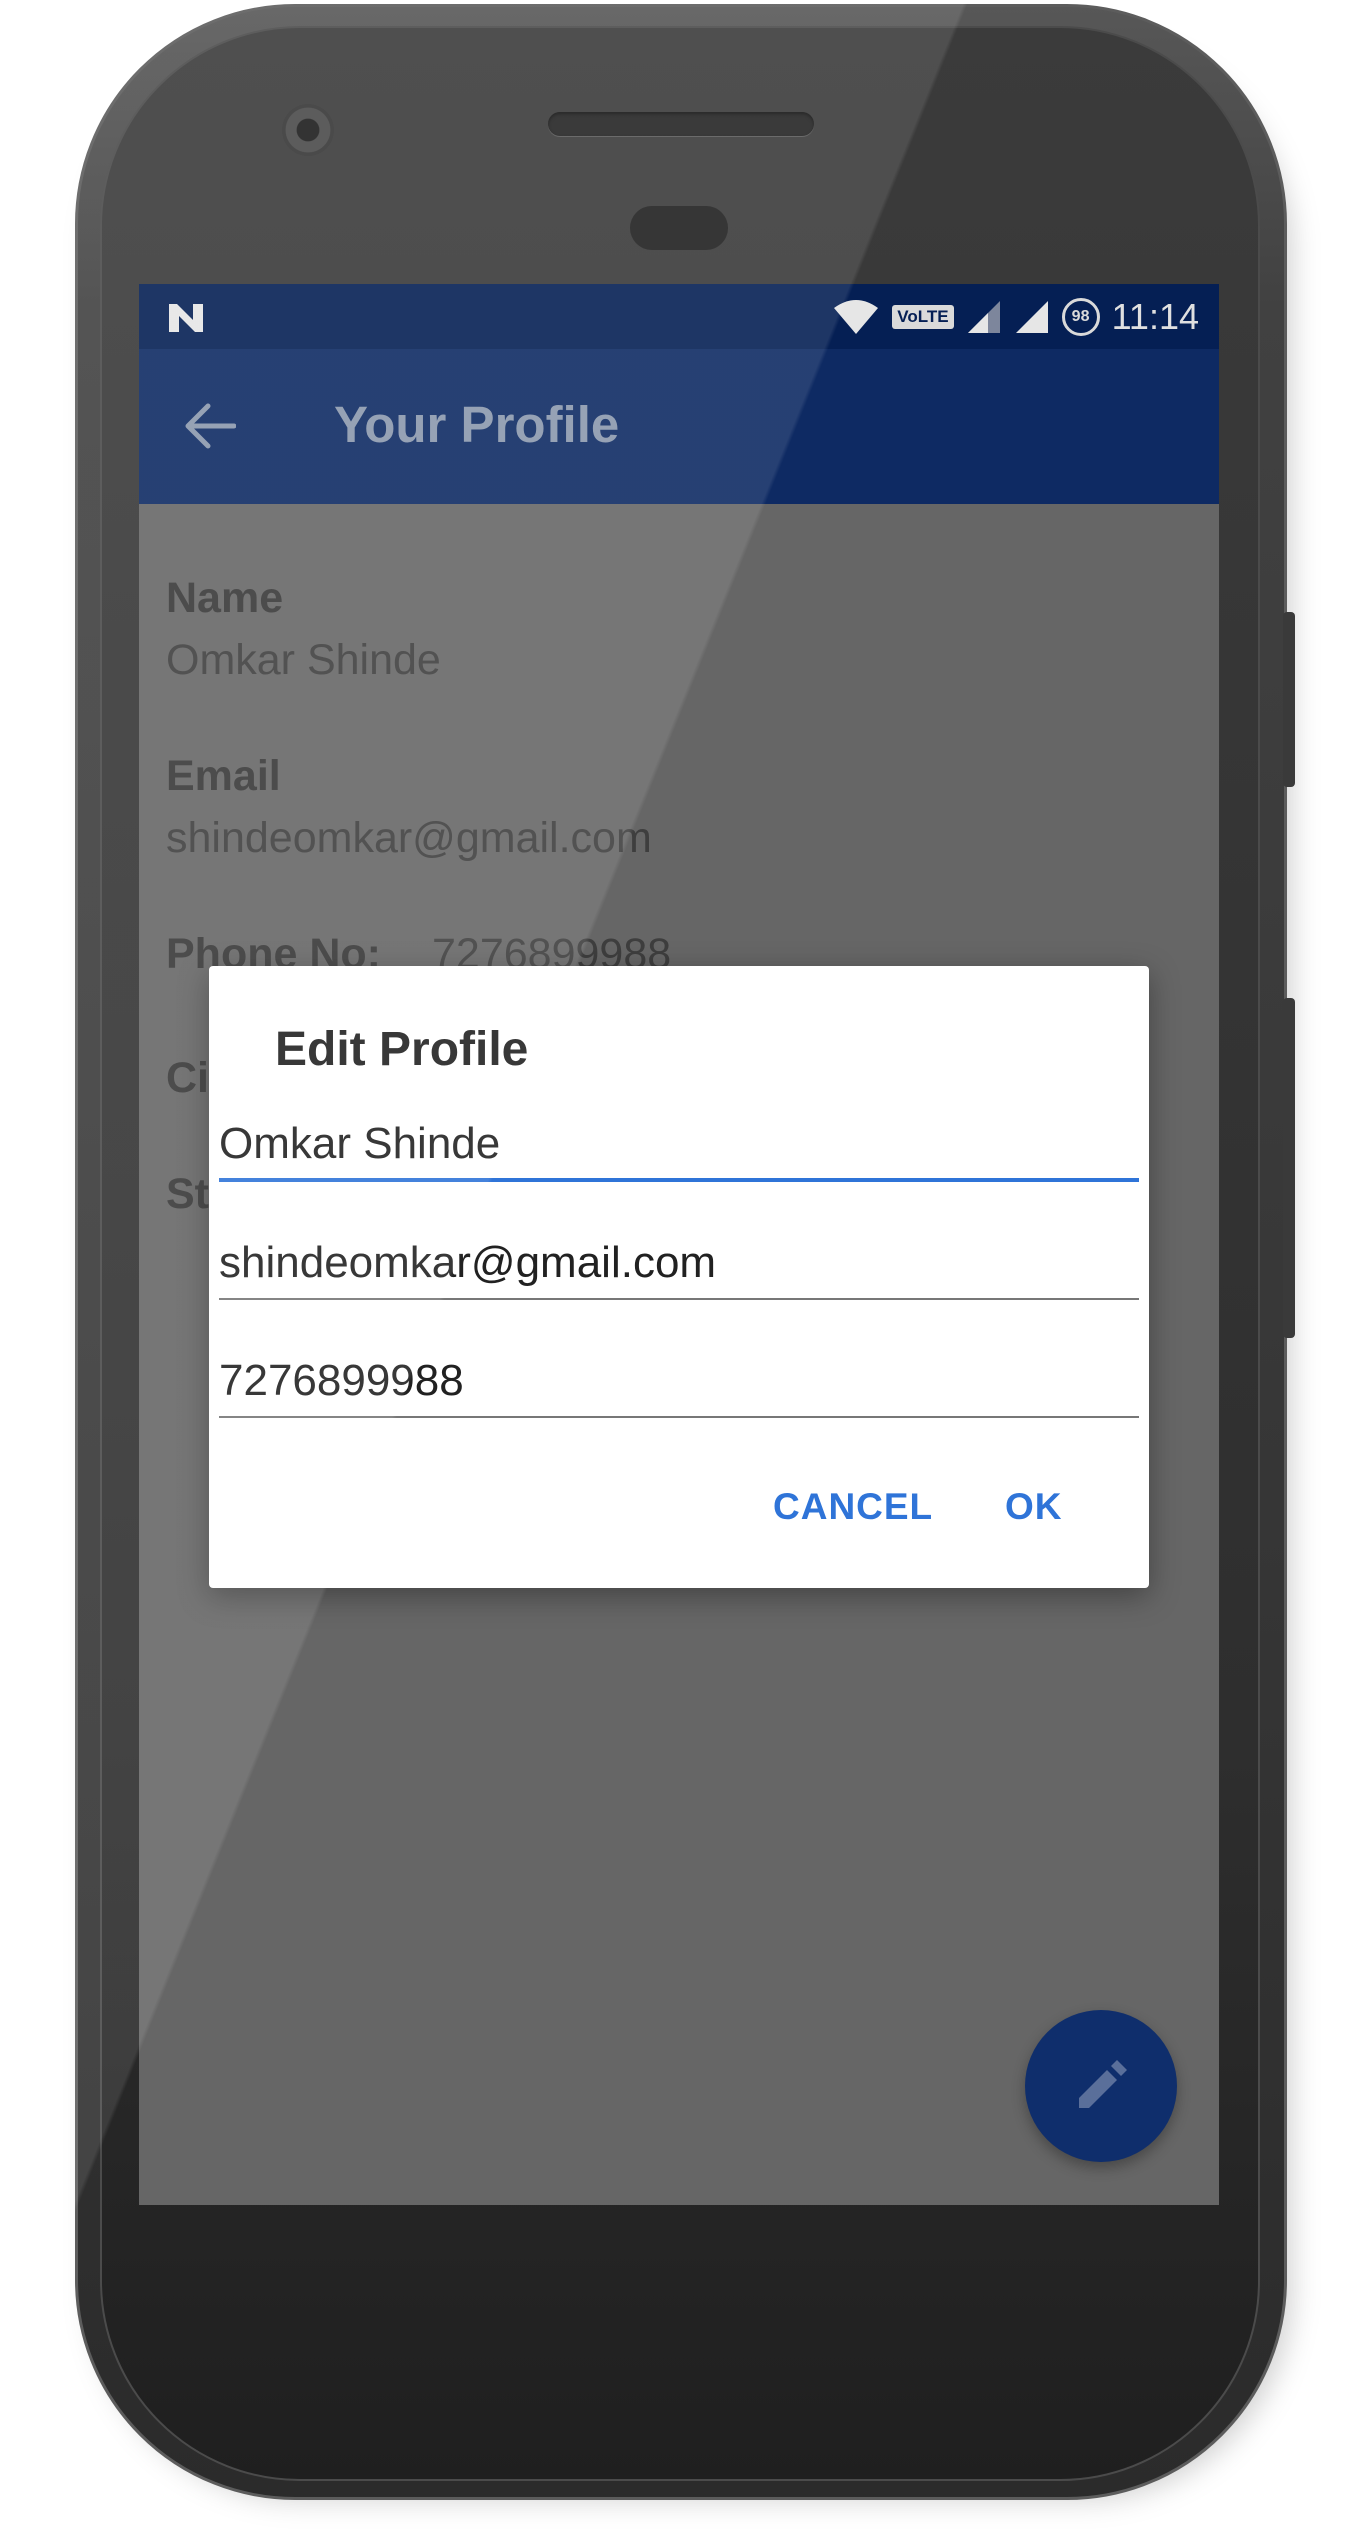  What do you see at coordinates (679, 1382) in the screenshot?
I see `phone-input` at bounding box center [679, 1382].